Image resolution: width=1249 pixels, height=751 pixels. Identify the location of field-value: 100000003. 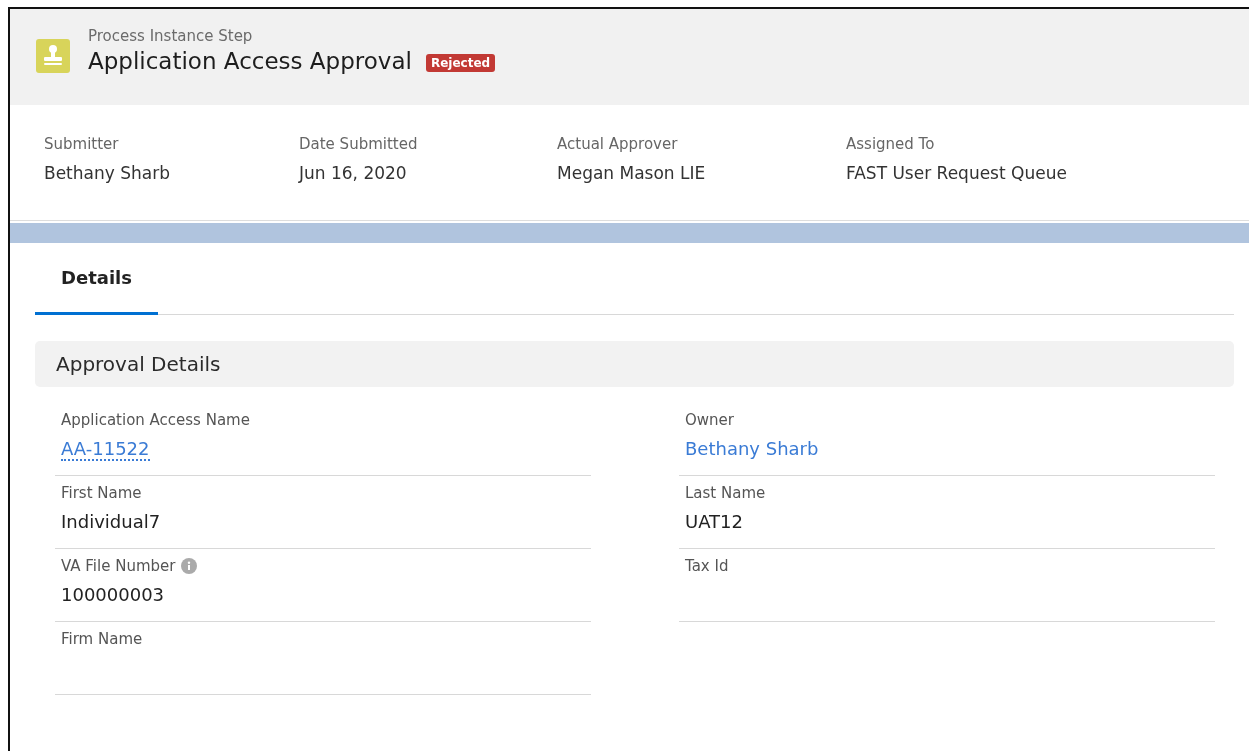
(113, 594).